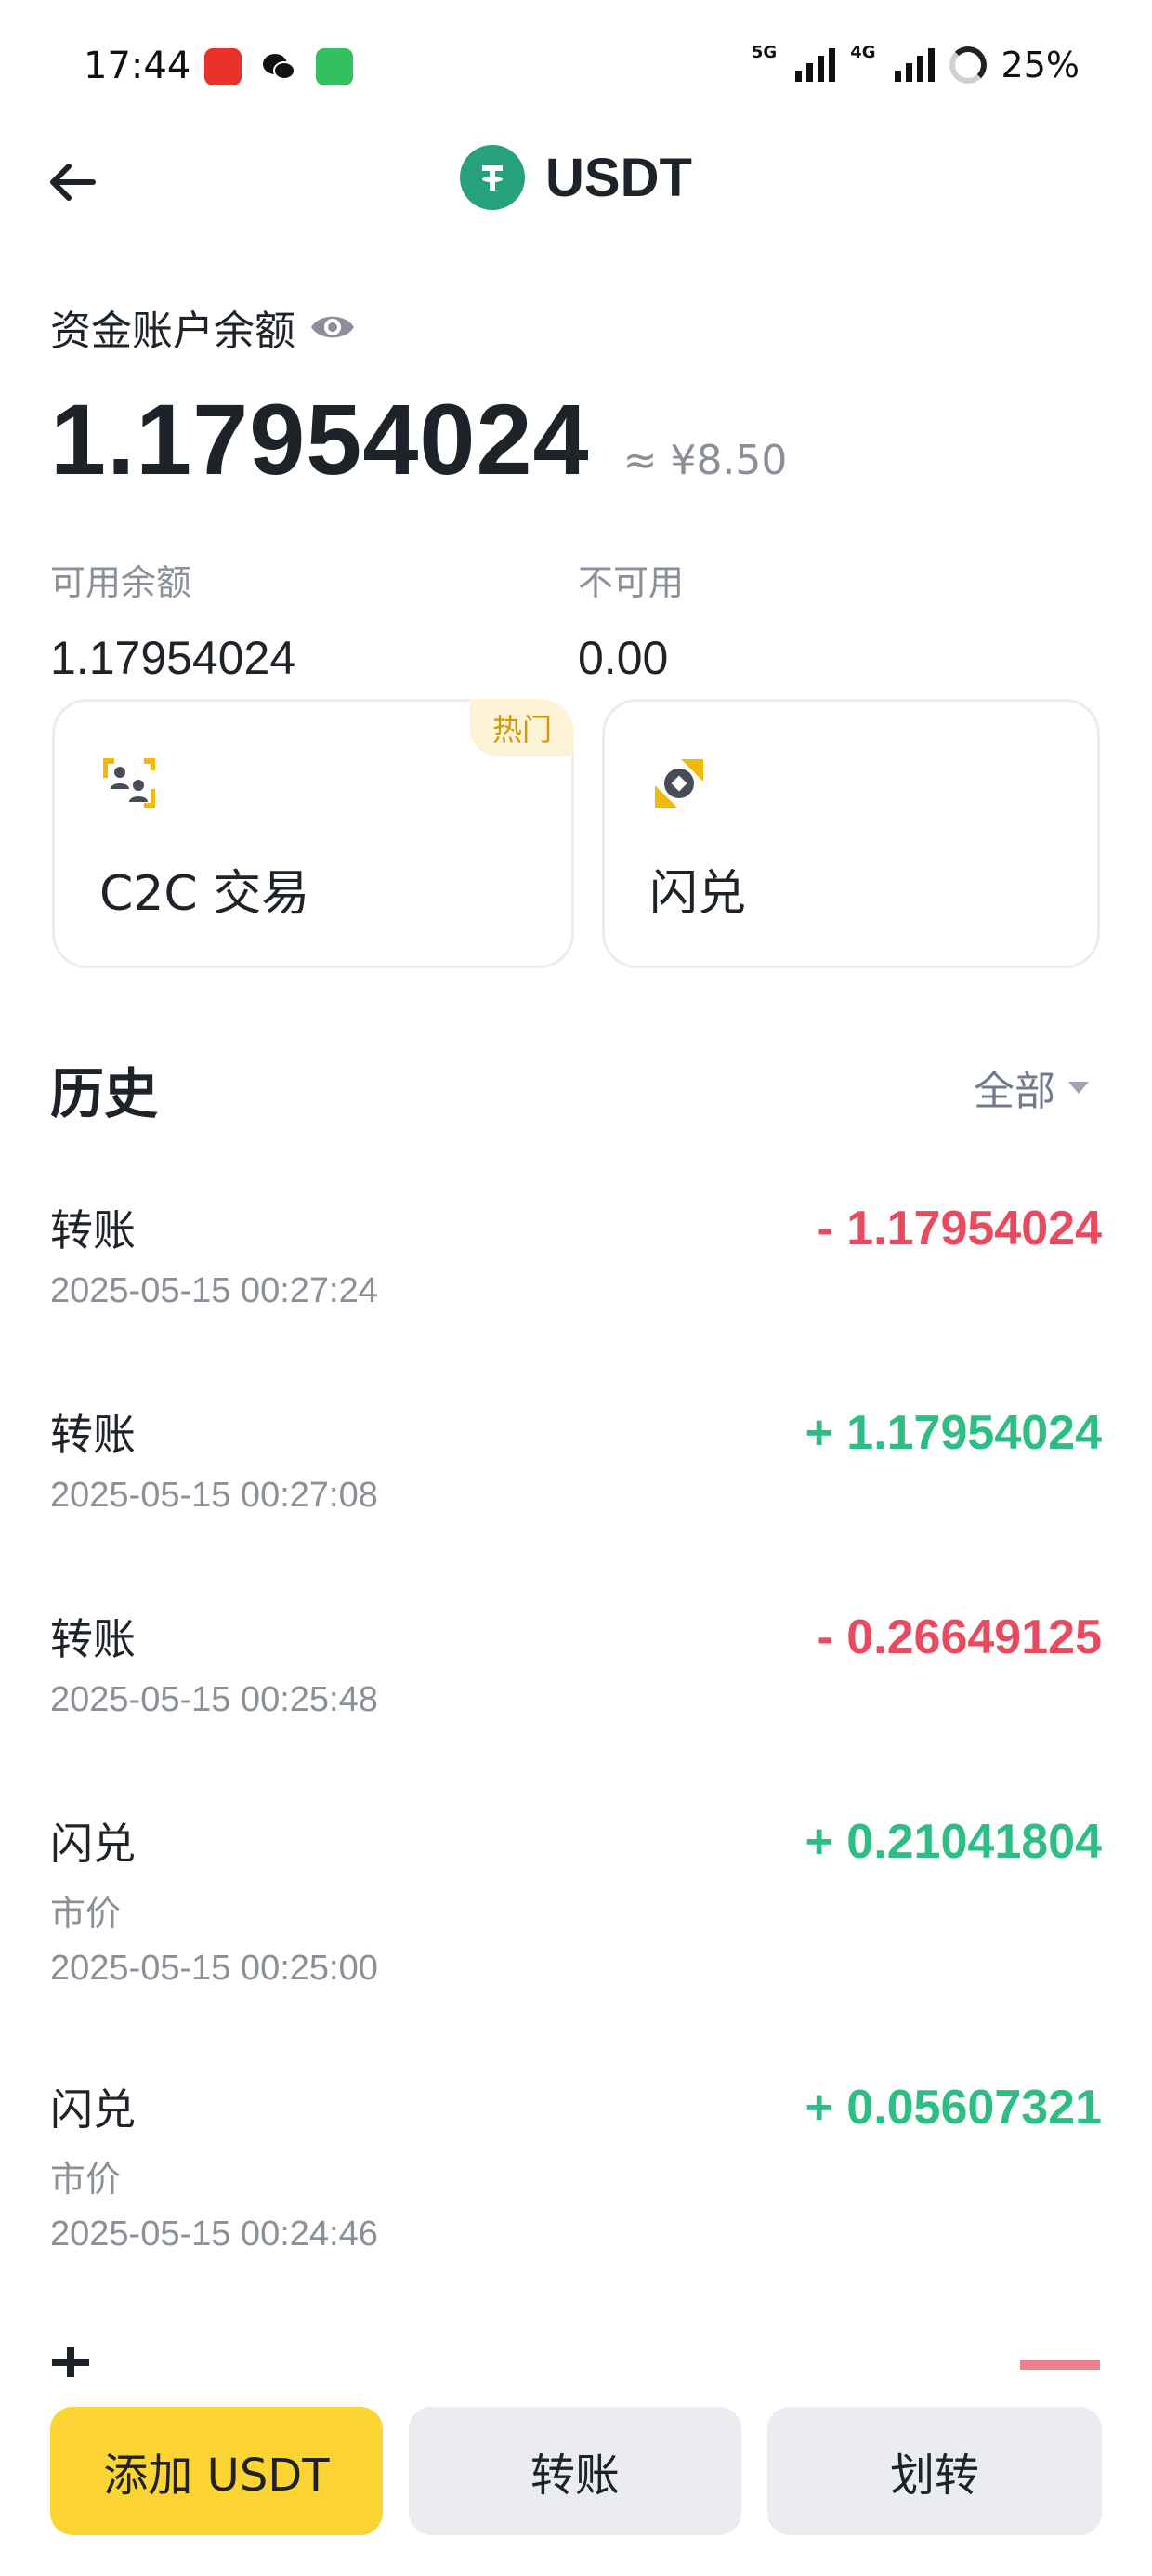 Image resolution: width=1152 pixels, height=2576 pixels. I want to click on balance-label: 资金账户余额, so click(172, 331).